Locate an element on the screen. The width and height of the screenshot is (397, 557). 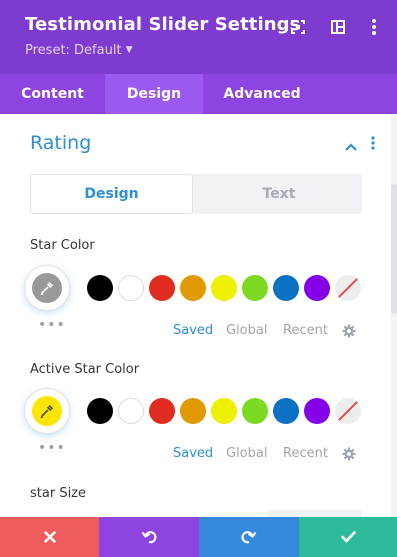
active-star-color-label: Active Star Color is located at coordinates (85, 369).